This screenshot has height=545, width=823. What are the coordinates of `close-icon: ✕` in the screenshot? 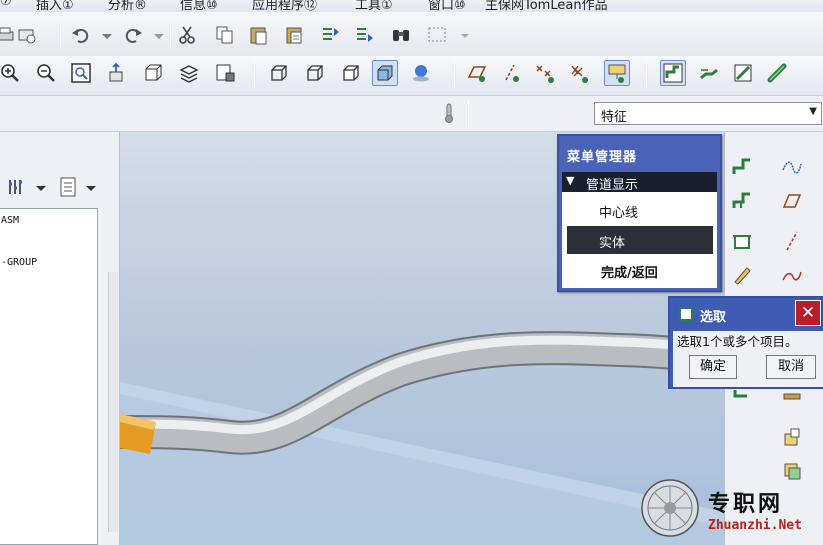 It's located at (808, 313).